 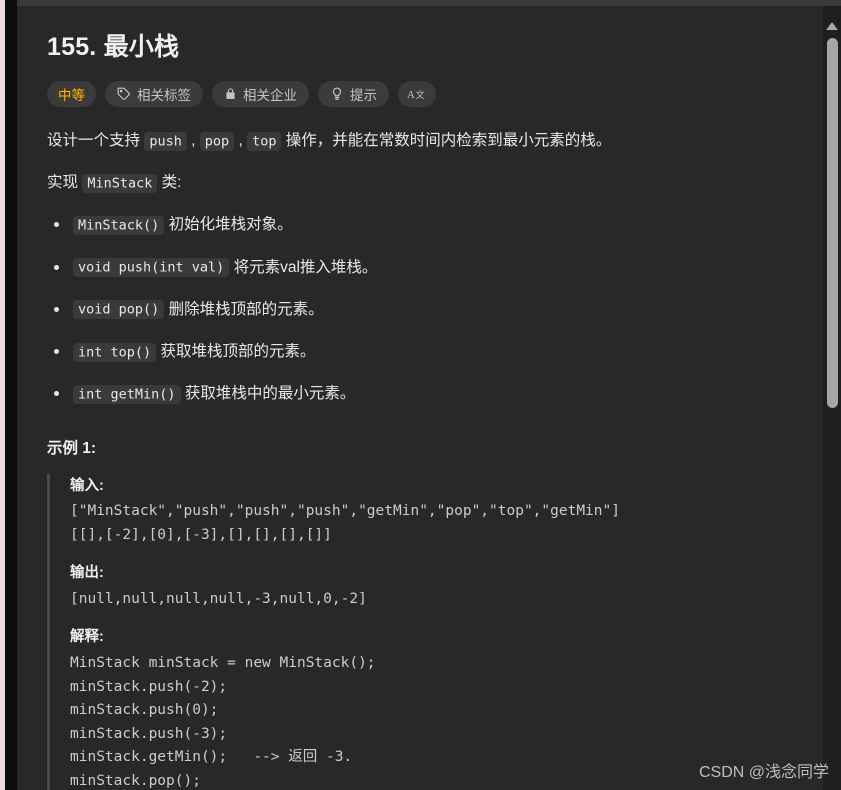 What do you see at coordinates (113, 47) in the screenshot?
I see `page-title: 155. 最小栈` at bounding box center [113, 47].